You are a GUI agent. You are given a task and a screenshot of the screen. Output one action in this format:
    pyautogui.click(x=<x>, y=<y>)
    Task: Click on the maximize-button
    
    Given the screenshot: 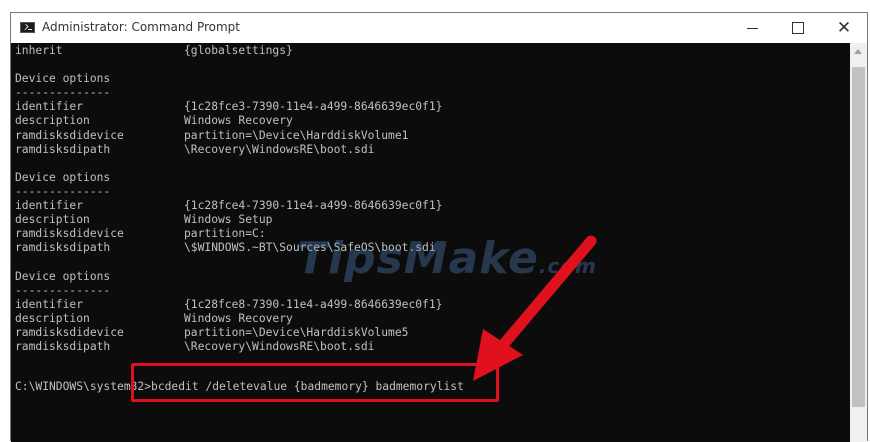 What is the action you would take?
    pyautogui.click(x=798, y=28)
    